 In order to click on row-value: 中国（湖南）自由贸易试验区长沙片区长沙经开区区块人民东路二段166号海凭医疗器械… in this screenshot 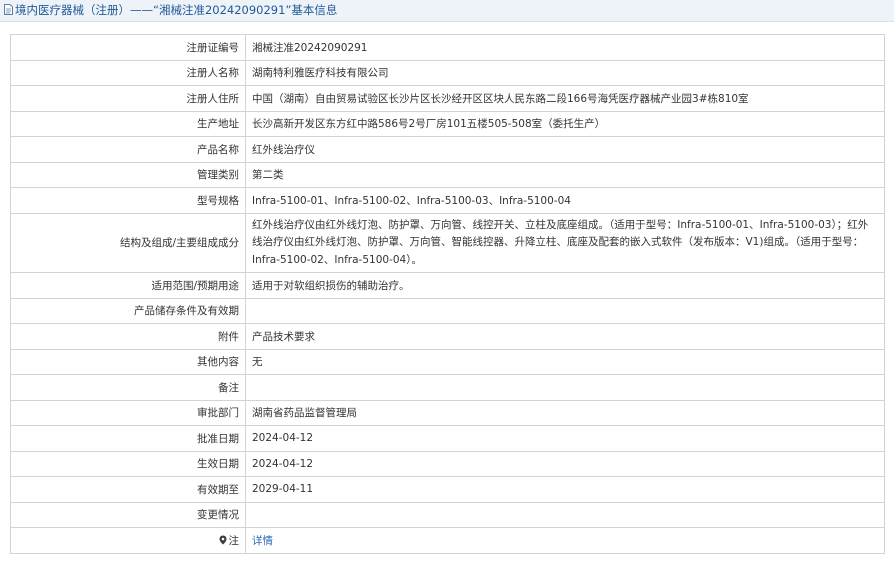, I will do `click(565, 98)`.